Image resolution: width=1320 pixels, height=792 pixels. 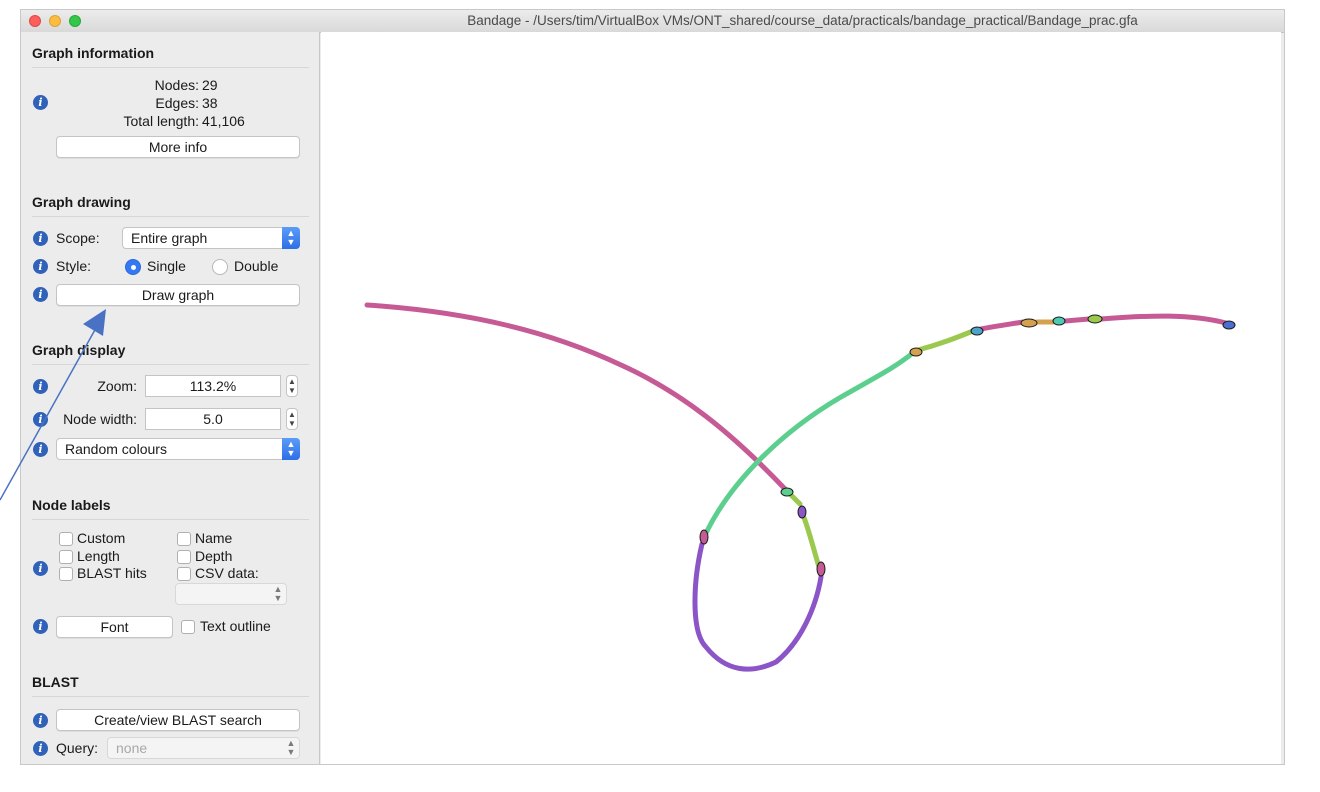 What do you see at coordinates (184, 574) in the screenshot?
I see `csv-data-checkbox` at bounding box center [184, 574].